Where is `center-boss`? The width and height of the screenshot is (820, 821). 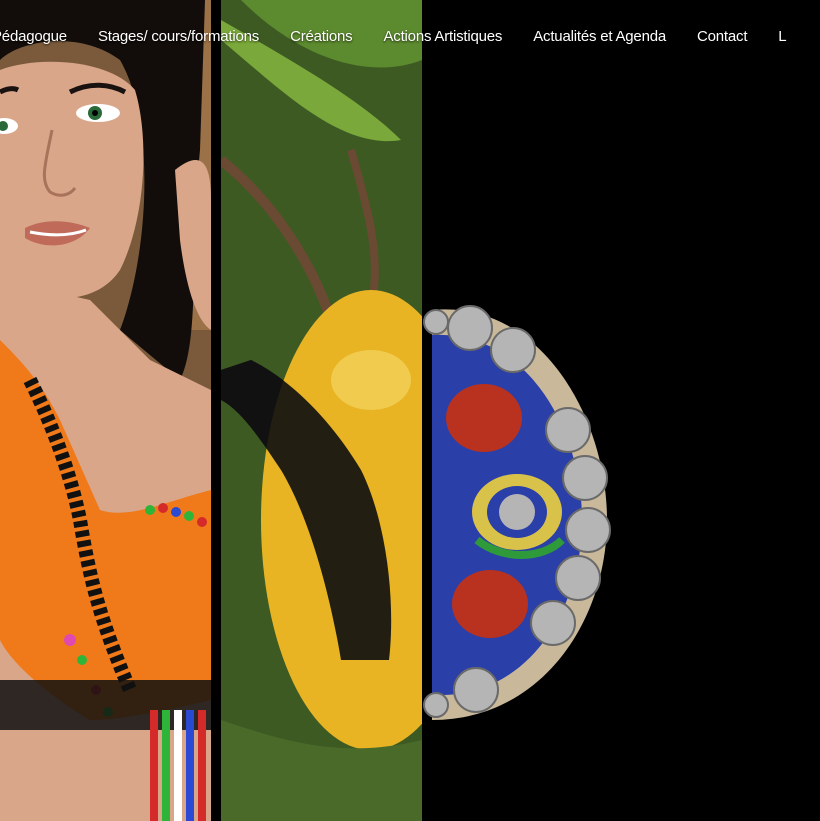
center-boss is located at coordinates (517, 512).